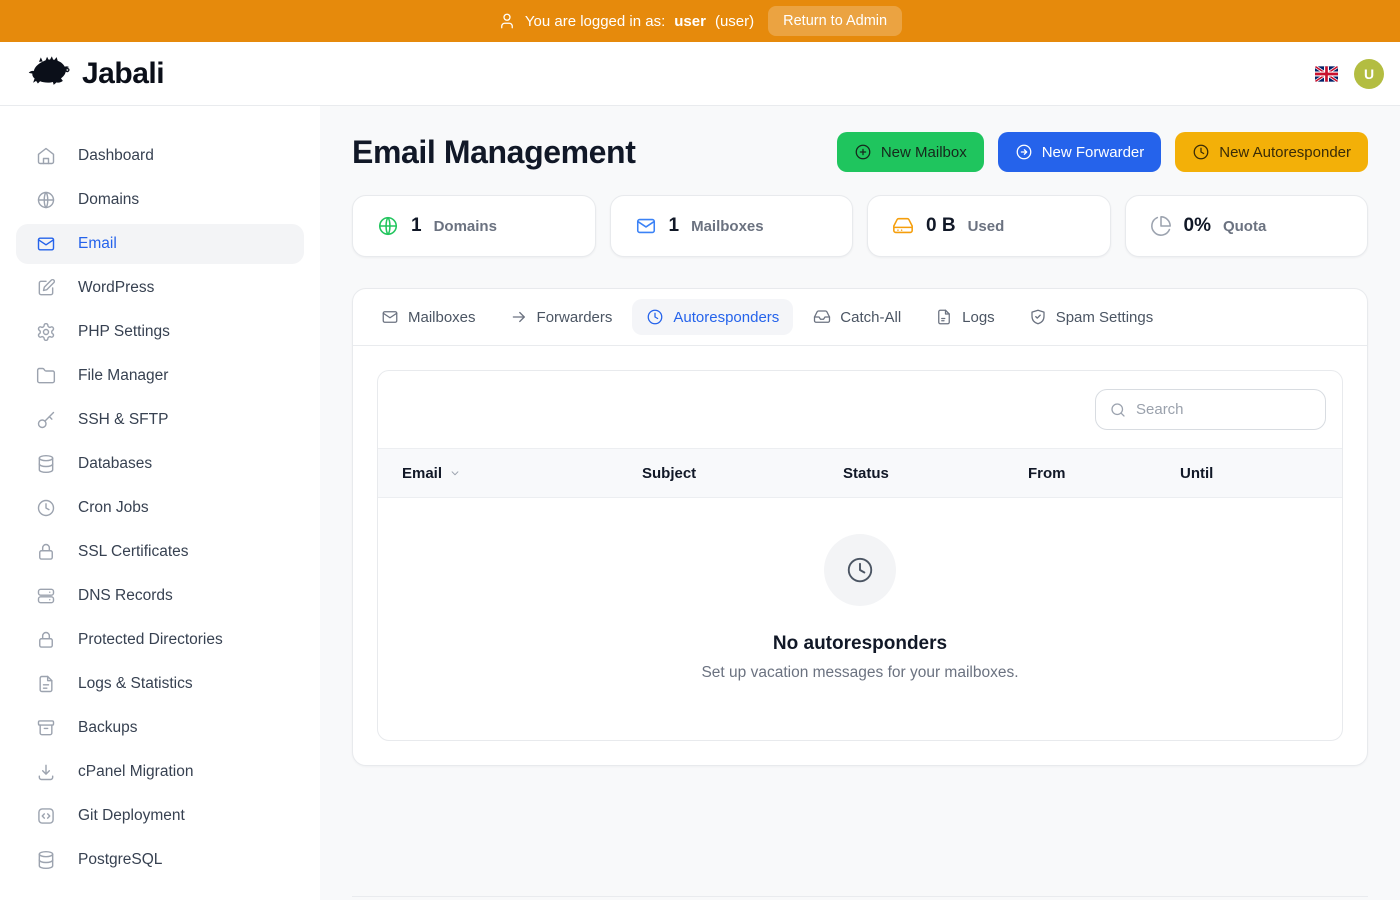 This screenshot has height=900, width=1400. What do you see at coordinates (1091, 317) in the screenshot?
I see `tab-spam-settings: Spam Settings` at bounding box center [1091, 317].